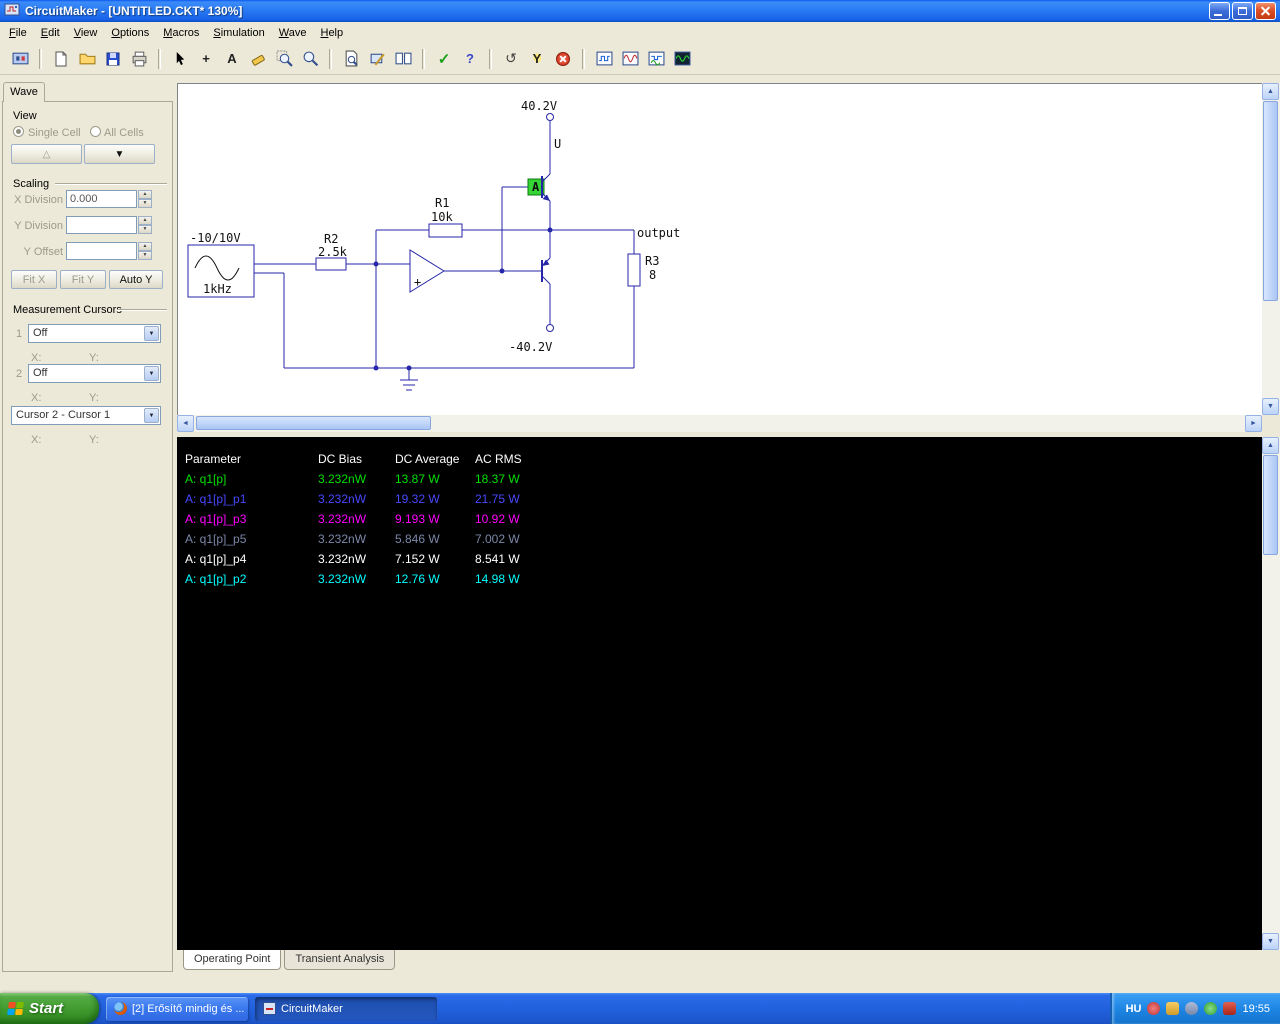  Describe the element at coordinates (221, 264) in the screenshot. I see `signal-generator: -10/10V 1kHz` at that location.